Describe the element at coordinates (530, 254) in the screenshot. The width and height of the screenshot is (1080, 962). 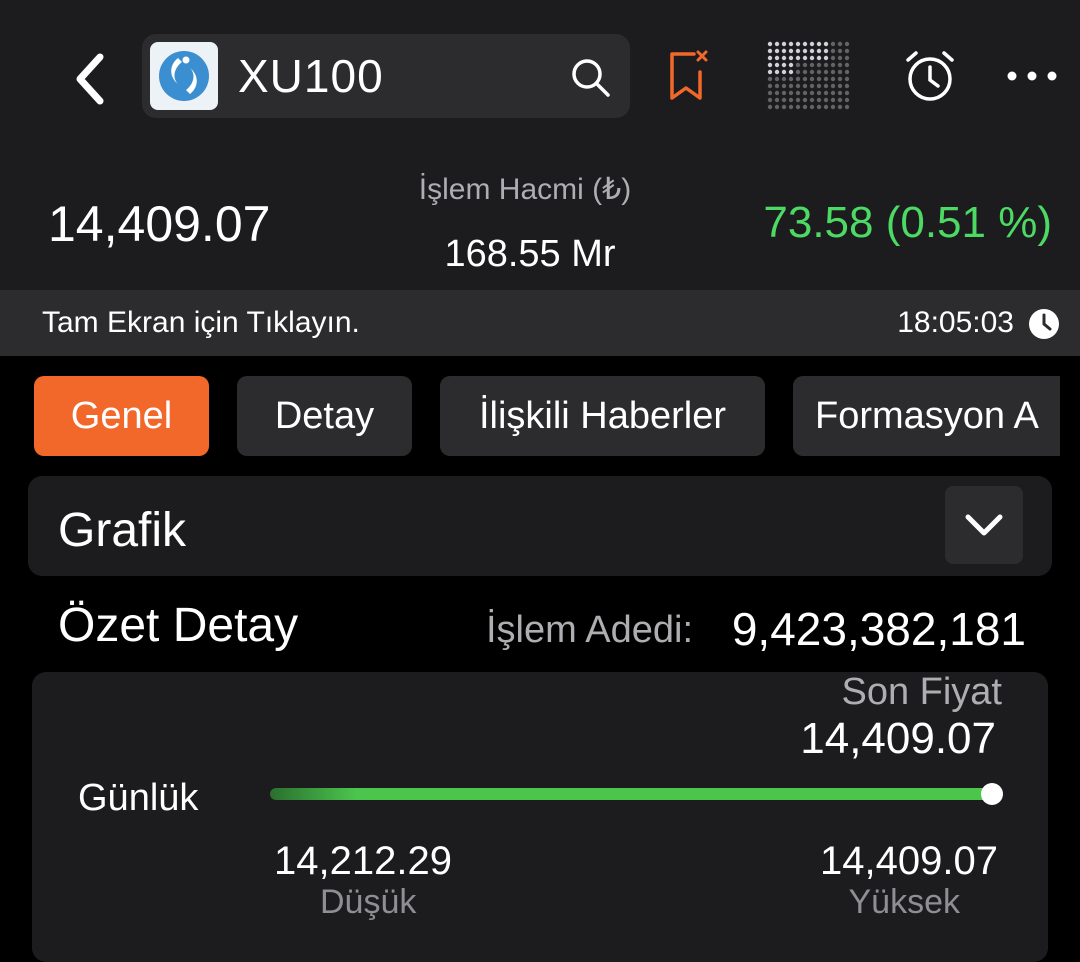
I see `volume-value: 168.55 Mr` at that location.